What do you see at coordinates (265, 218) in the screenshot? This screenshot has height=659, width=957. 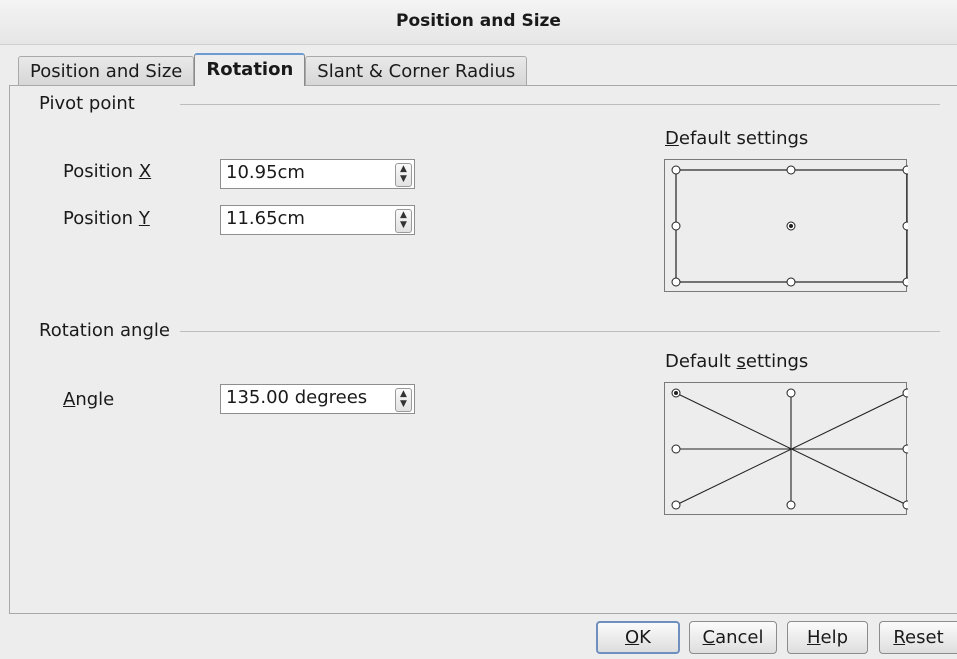 I see `position-y-value: 11.65cm` at bounding box center [265, 218].